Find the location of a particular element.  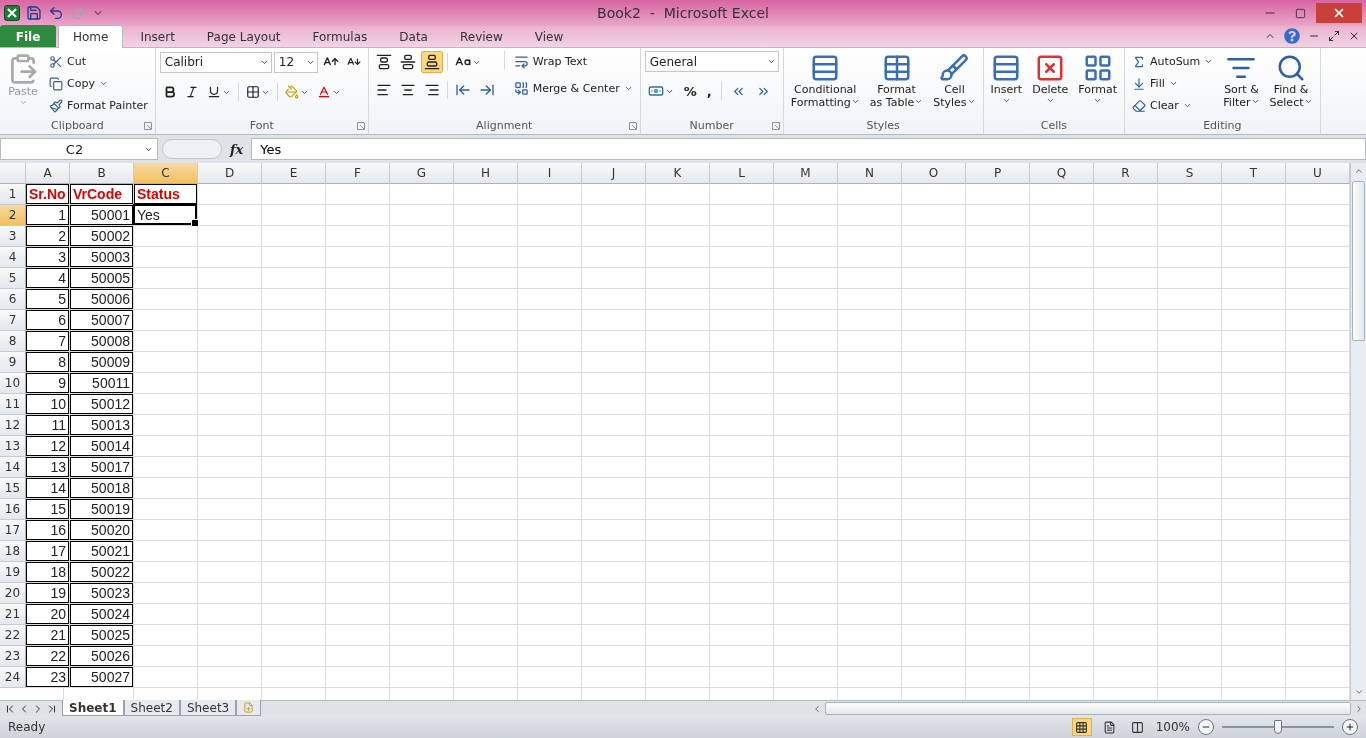

scroll-left-icon is located at coordinates (817, 708).